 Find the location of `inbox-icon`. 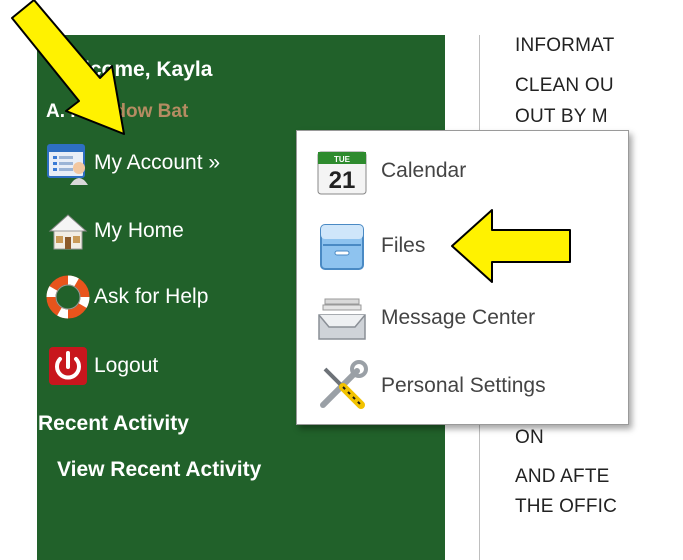

inbox-icon is located at coordinates (342, 318).